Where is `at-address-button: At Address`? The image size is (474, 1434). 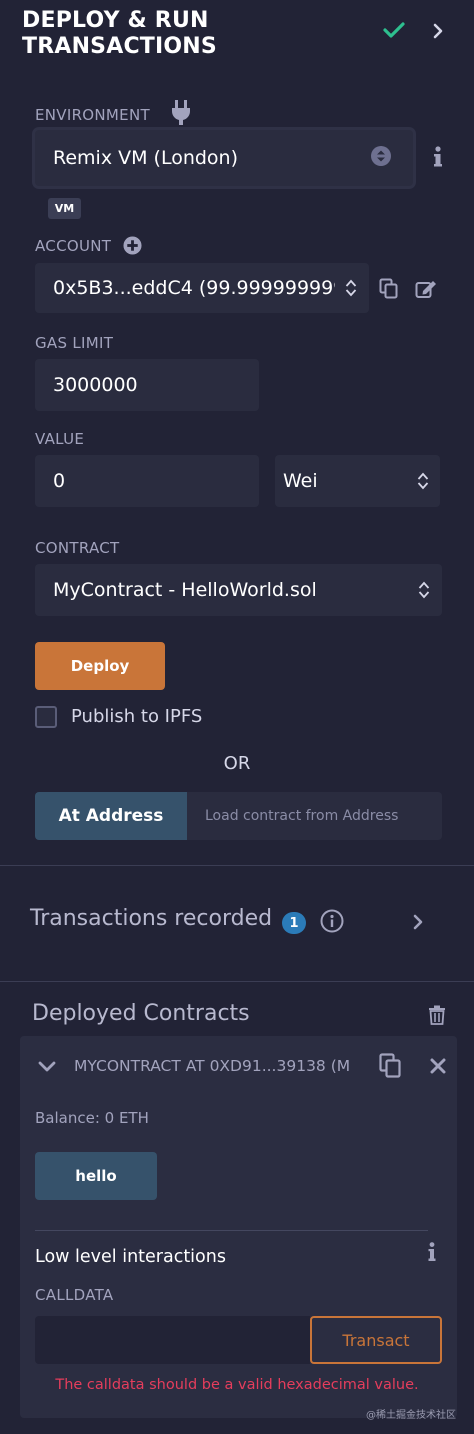
at-address-button: At Address is located at coordinates (111, 816).